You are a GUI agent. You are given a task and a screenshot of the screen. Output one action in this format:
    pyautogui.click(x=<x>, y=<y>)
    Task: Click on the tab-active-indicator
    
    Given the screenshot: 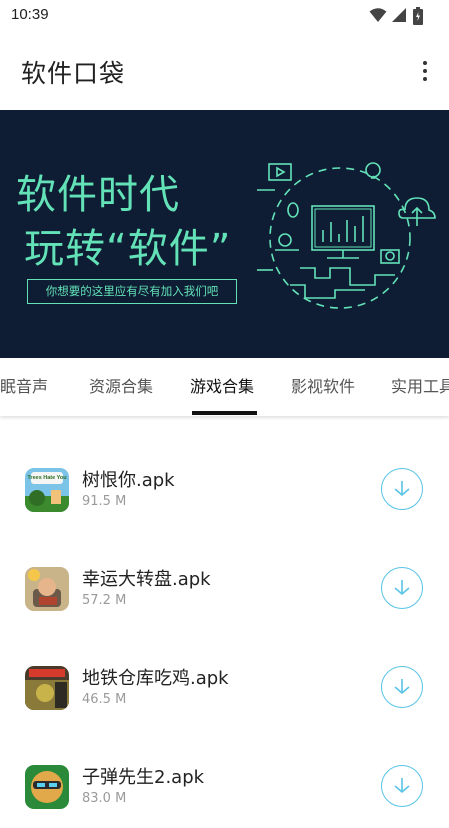 What is the action you would take?
    pyautogui.click(x=224, y=413)
    